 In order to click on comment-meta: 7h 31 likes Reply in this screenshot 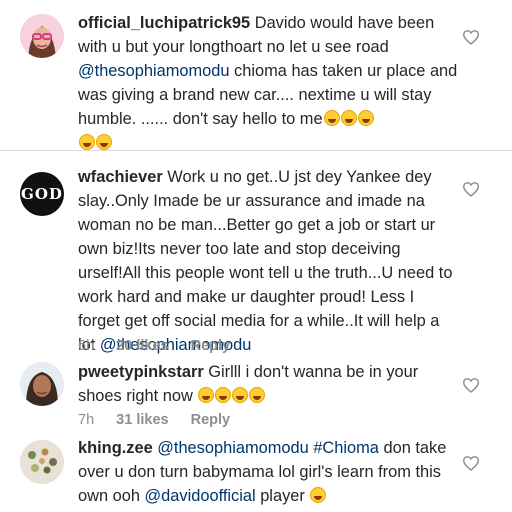, I will do `click(163, 420)`.